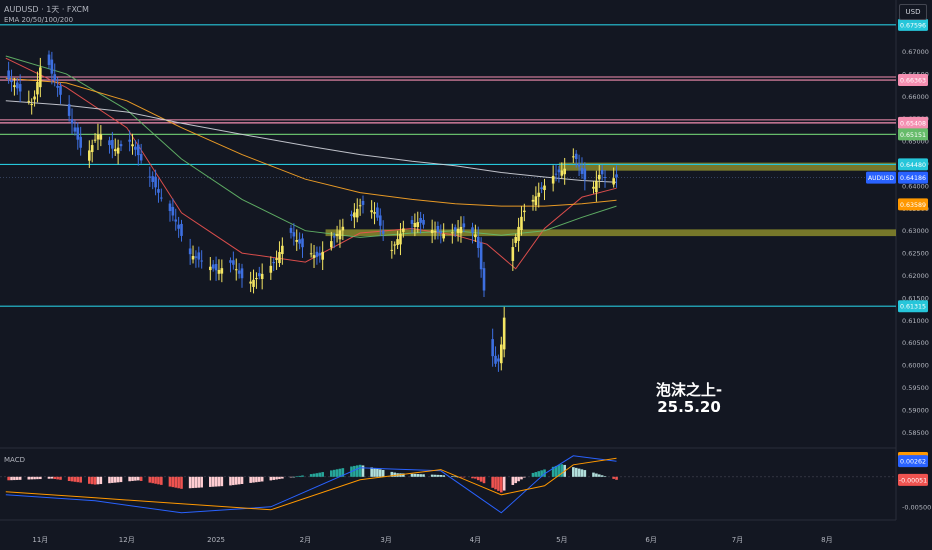  What do you see at coordinates (689, 399) in the screenshot?
I see `chart-annotation: 泡沫之上- 25.5.20` at bounding box center [689, 399].